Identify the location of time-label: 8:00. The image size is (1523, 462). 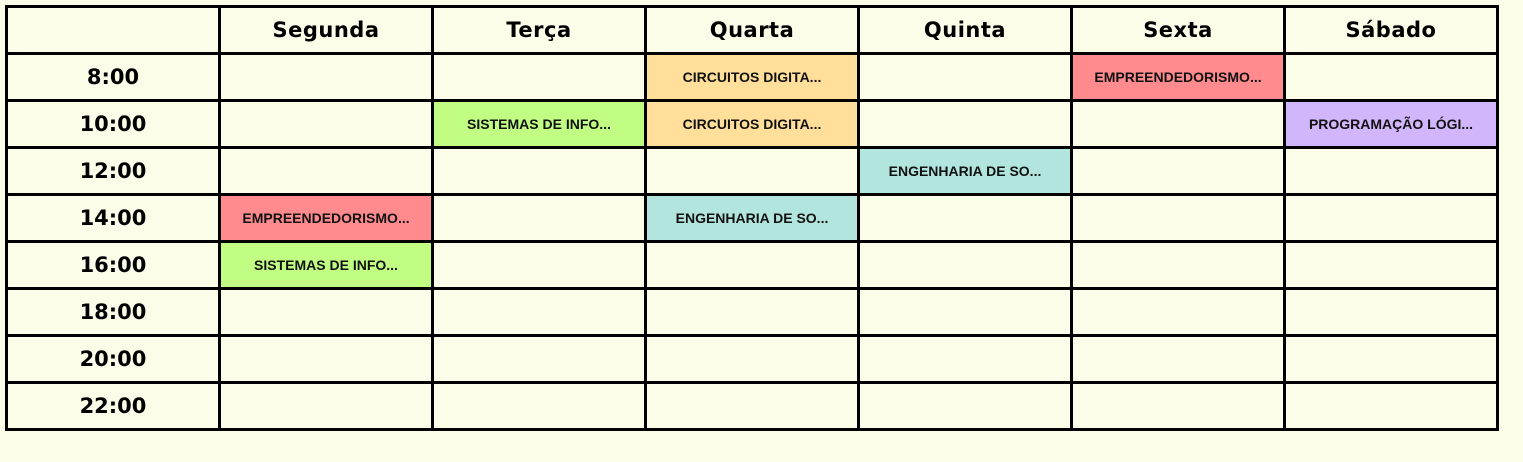
(113, 77).